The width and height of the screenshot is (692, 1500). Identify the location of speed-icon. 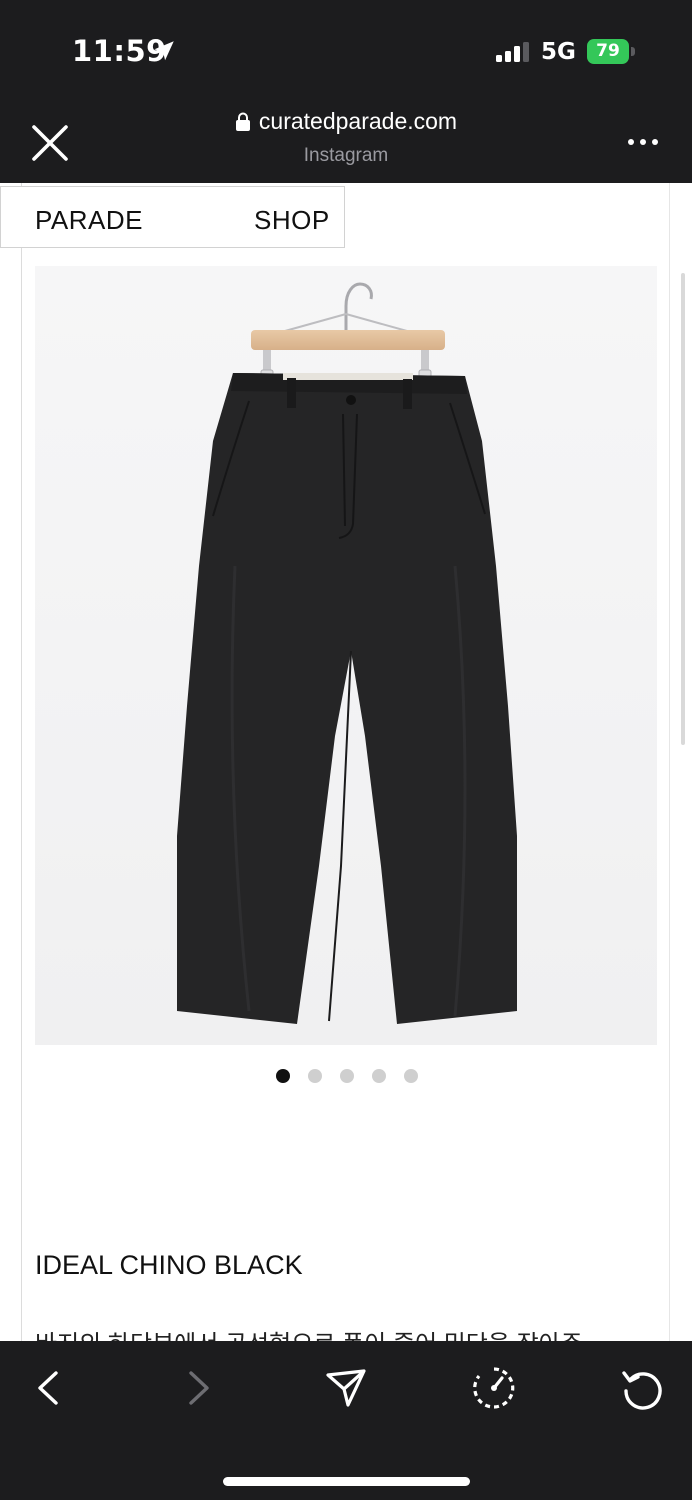
(494, 1388).